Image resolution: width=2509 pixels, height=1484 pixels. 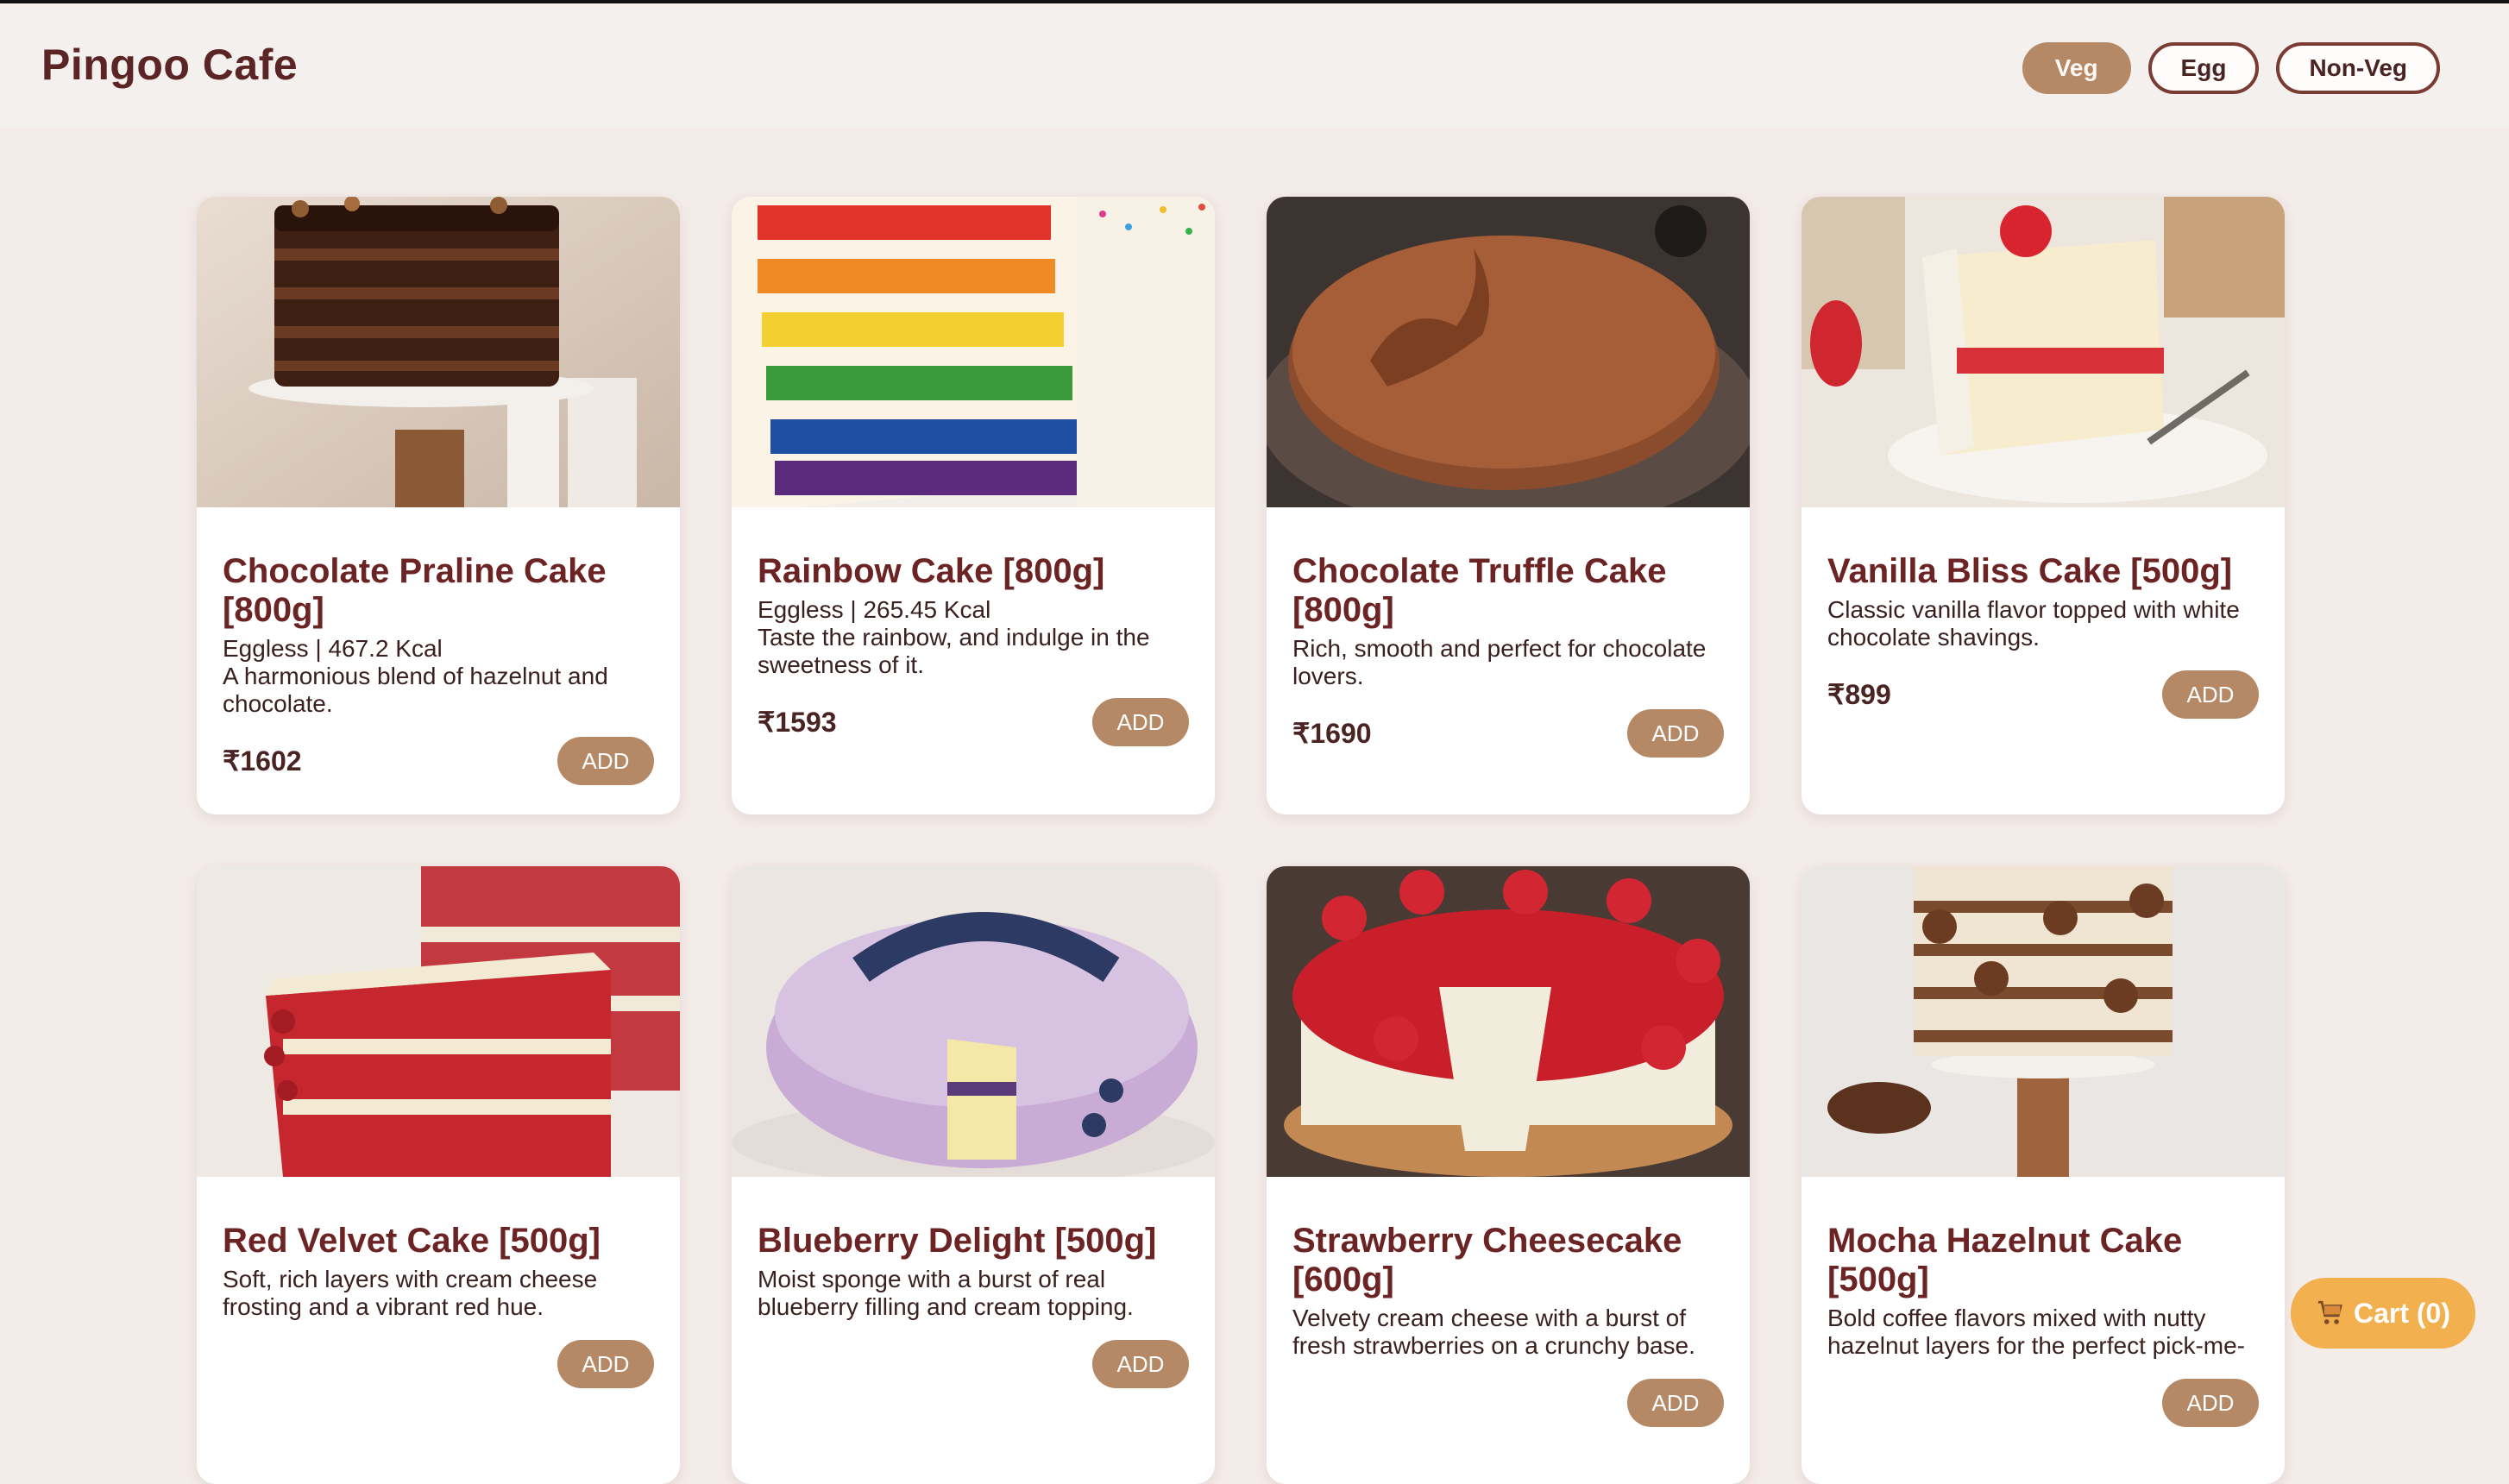 I want to click on product-title: Chocolate Truffle Cake [800g], so click(x=1479, y=590).